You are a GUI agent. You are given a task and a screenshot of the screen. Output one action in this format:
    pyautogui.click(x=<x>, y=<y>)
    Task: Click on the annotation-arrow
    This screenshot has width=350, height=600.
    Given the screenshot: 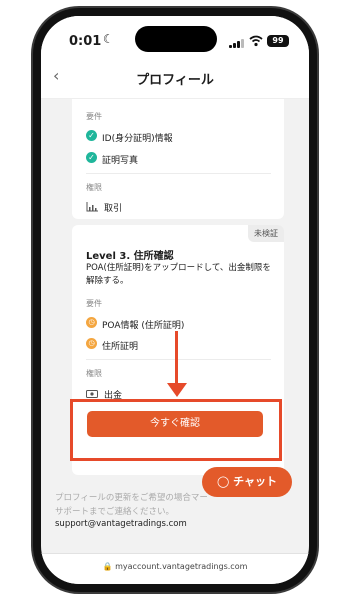 What is the action you would take?
    pyautogui.click(x=176, y=358)
    